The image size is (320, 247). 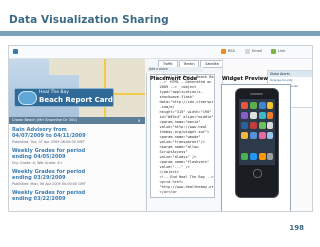 I want to click on banner-big-text: Beach Report Card, so click(x=76, y=100).